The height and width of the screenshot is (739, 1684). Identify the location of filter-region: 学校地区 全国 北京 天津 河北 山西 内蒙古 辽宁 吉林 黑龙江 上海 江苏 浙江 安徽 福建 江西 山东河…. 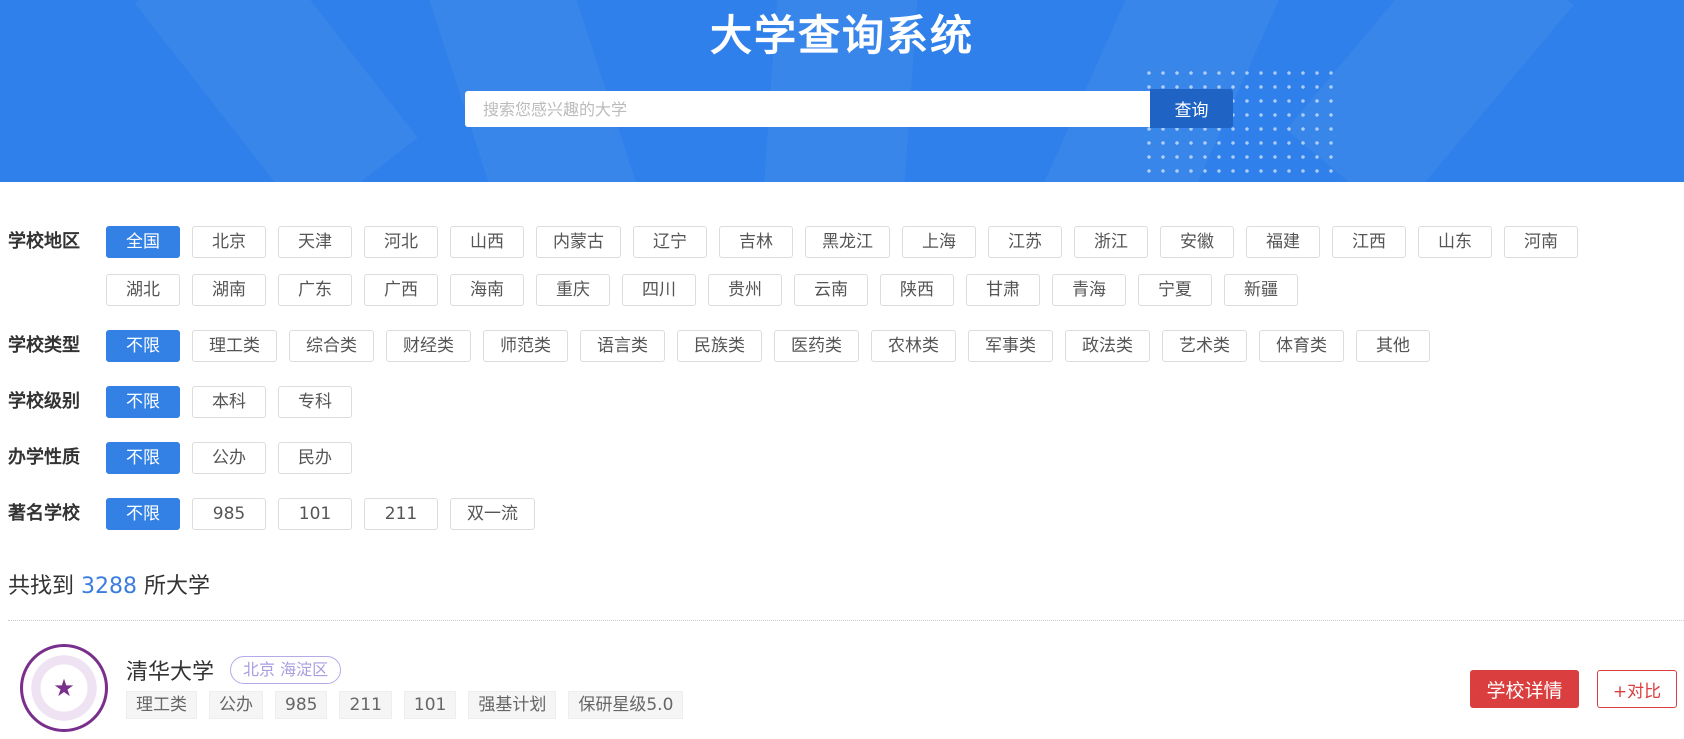
(817, 266).